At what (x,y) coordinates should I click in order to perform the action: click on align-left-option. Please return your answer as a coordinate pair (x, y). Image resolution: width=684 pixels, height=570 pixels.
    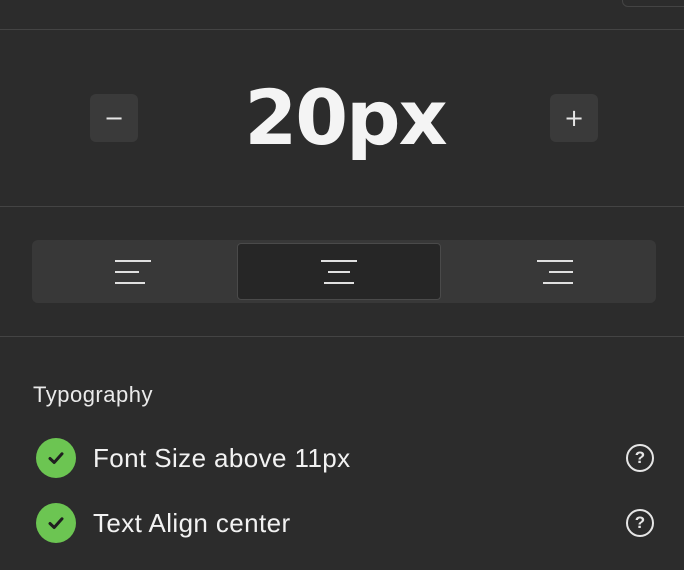
    Looking at the image, I should click on (133, 271).